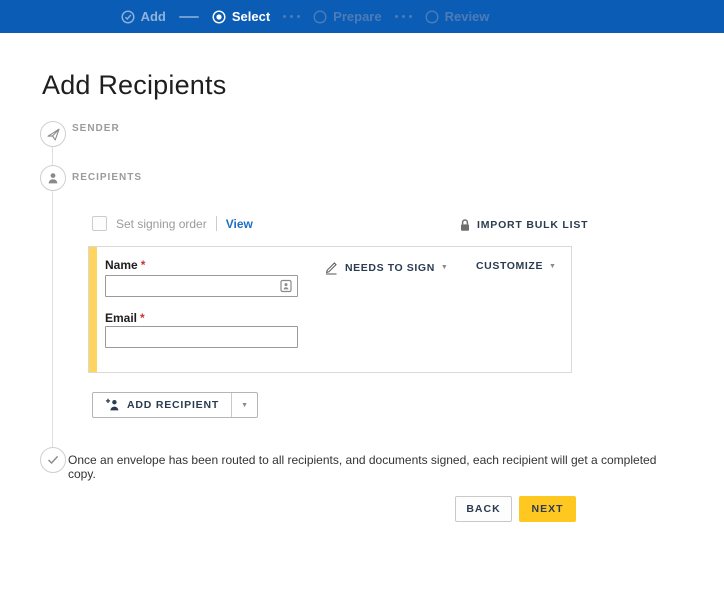 This screenshot has width=724, height=606. Describe the element at coordinates (125, 265) in the screenshot. I see `name-label: Name *` at that location.